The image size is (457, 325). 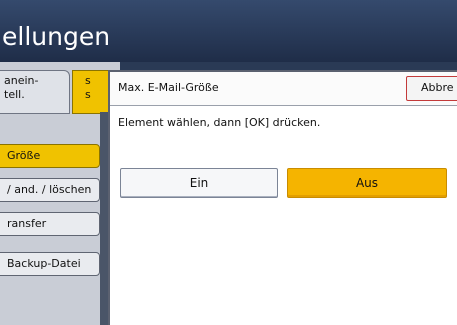 What do you see at coordinates (219, 122) in the screenshot?
I see `instruction-text: Element wählen, dann [OK] drücken.` at bounding box center [219, 122].